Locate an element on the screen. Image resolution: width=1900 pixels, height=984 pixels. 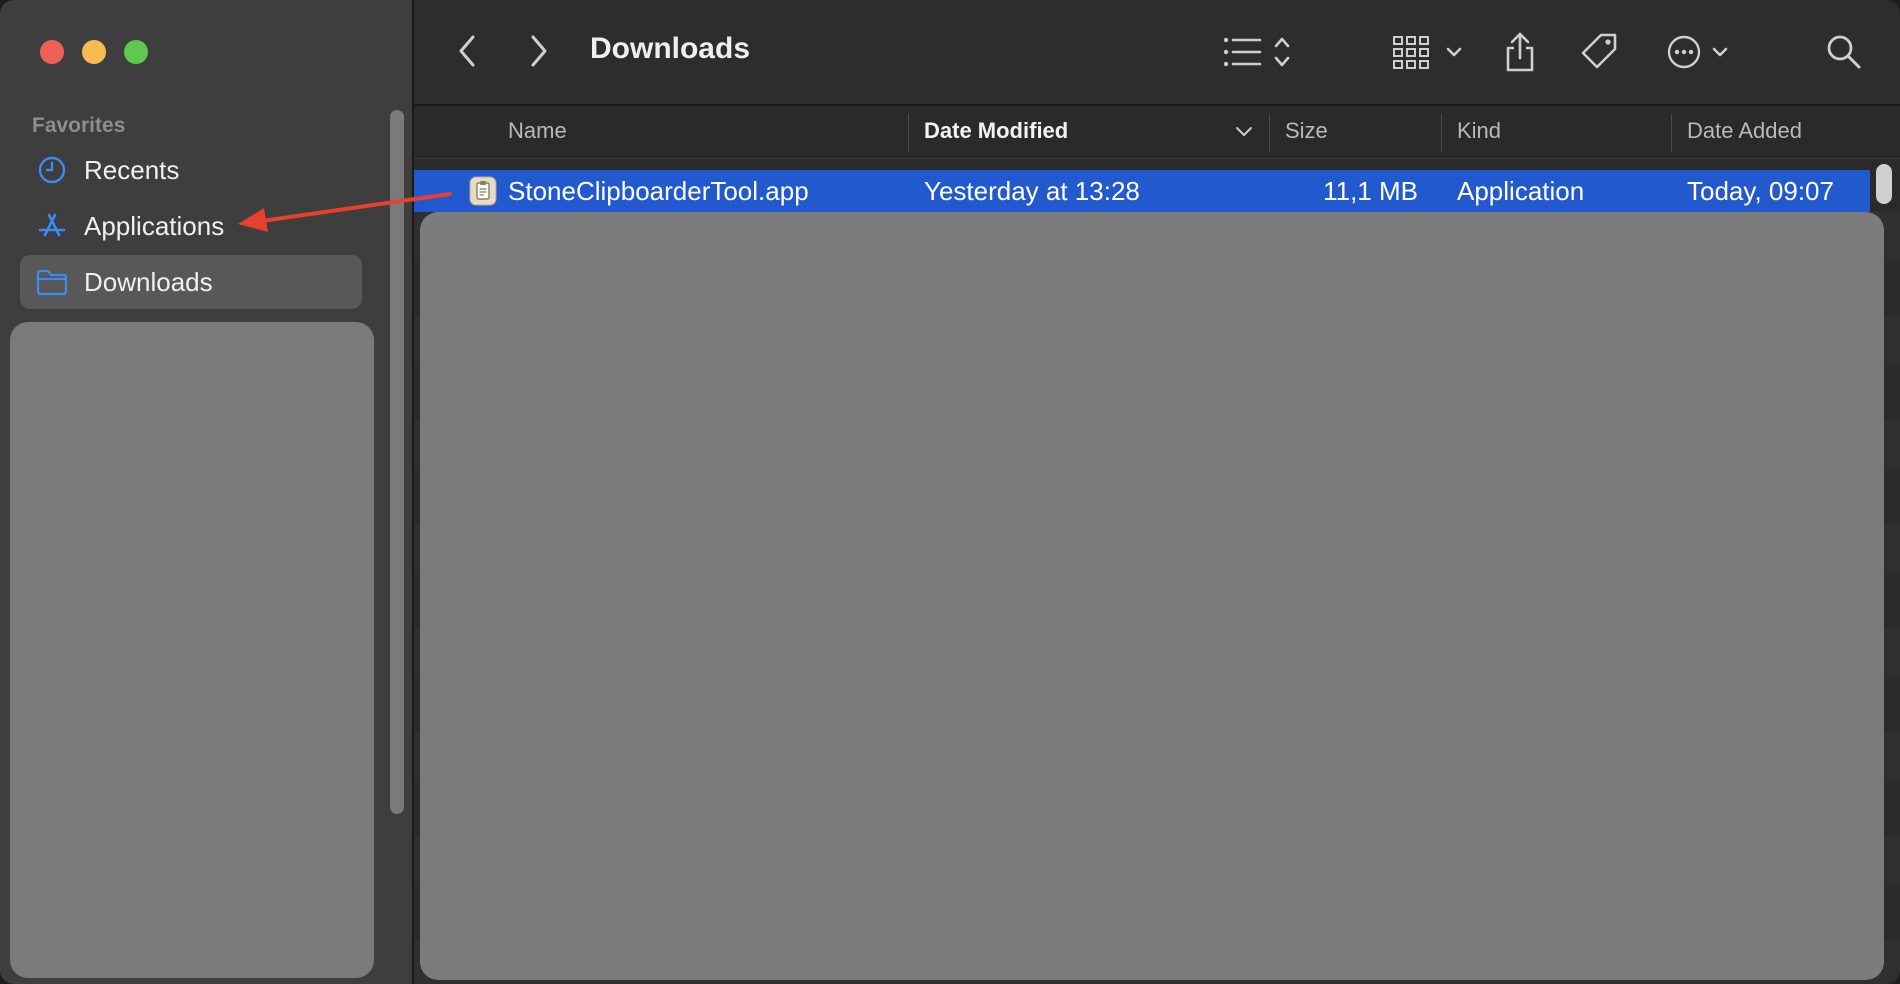
sidebar-item-label: Recents is located at coordinates (132, 169).